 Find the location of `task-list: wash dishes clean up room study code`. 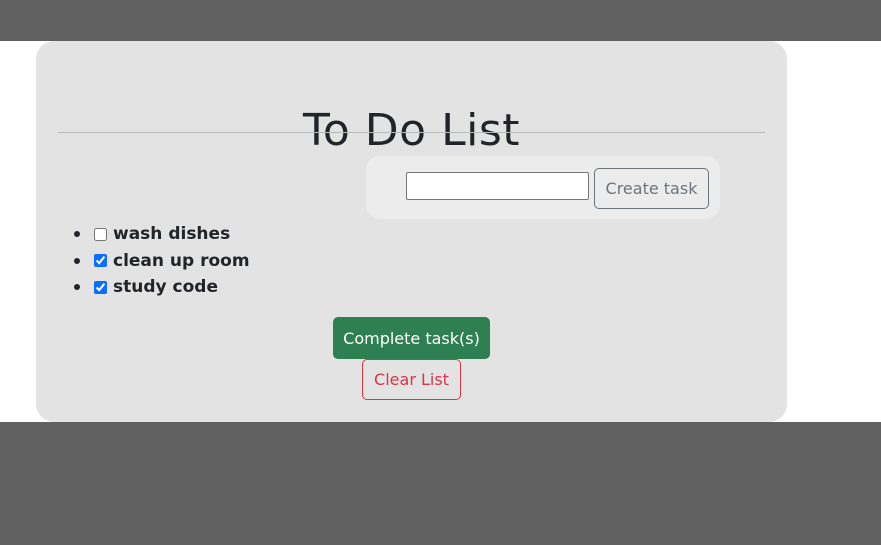

task-list: wash dishes clean up room study code is located at coordinates (153, 261).